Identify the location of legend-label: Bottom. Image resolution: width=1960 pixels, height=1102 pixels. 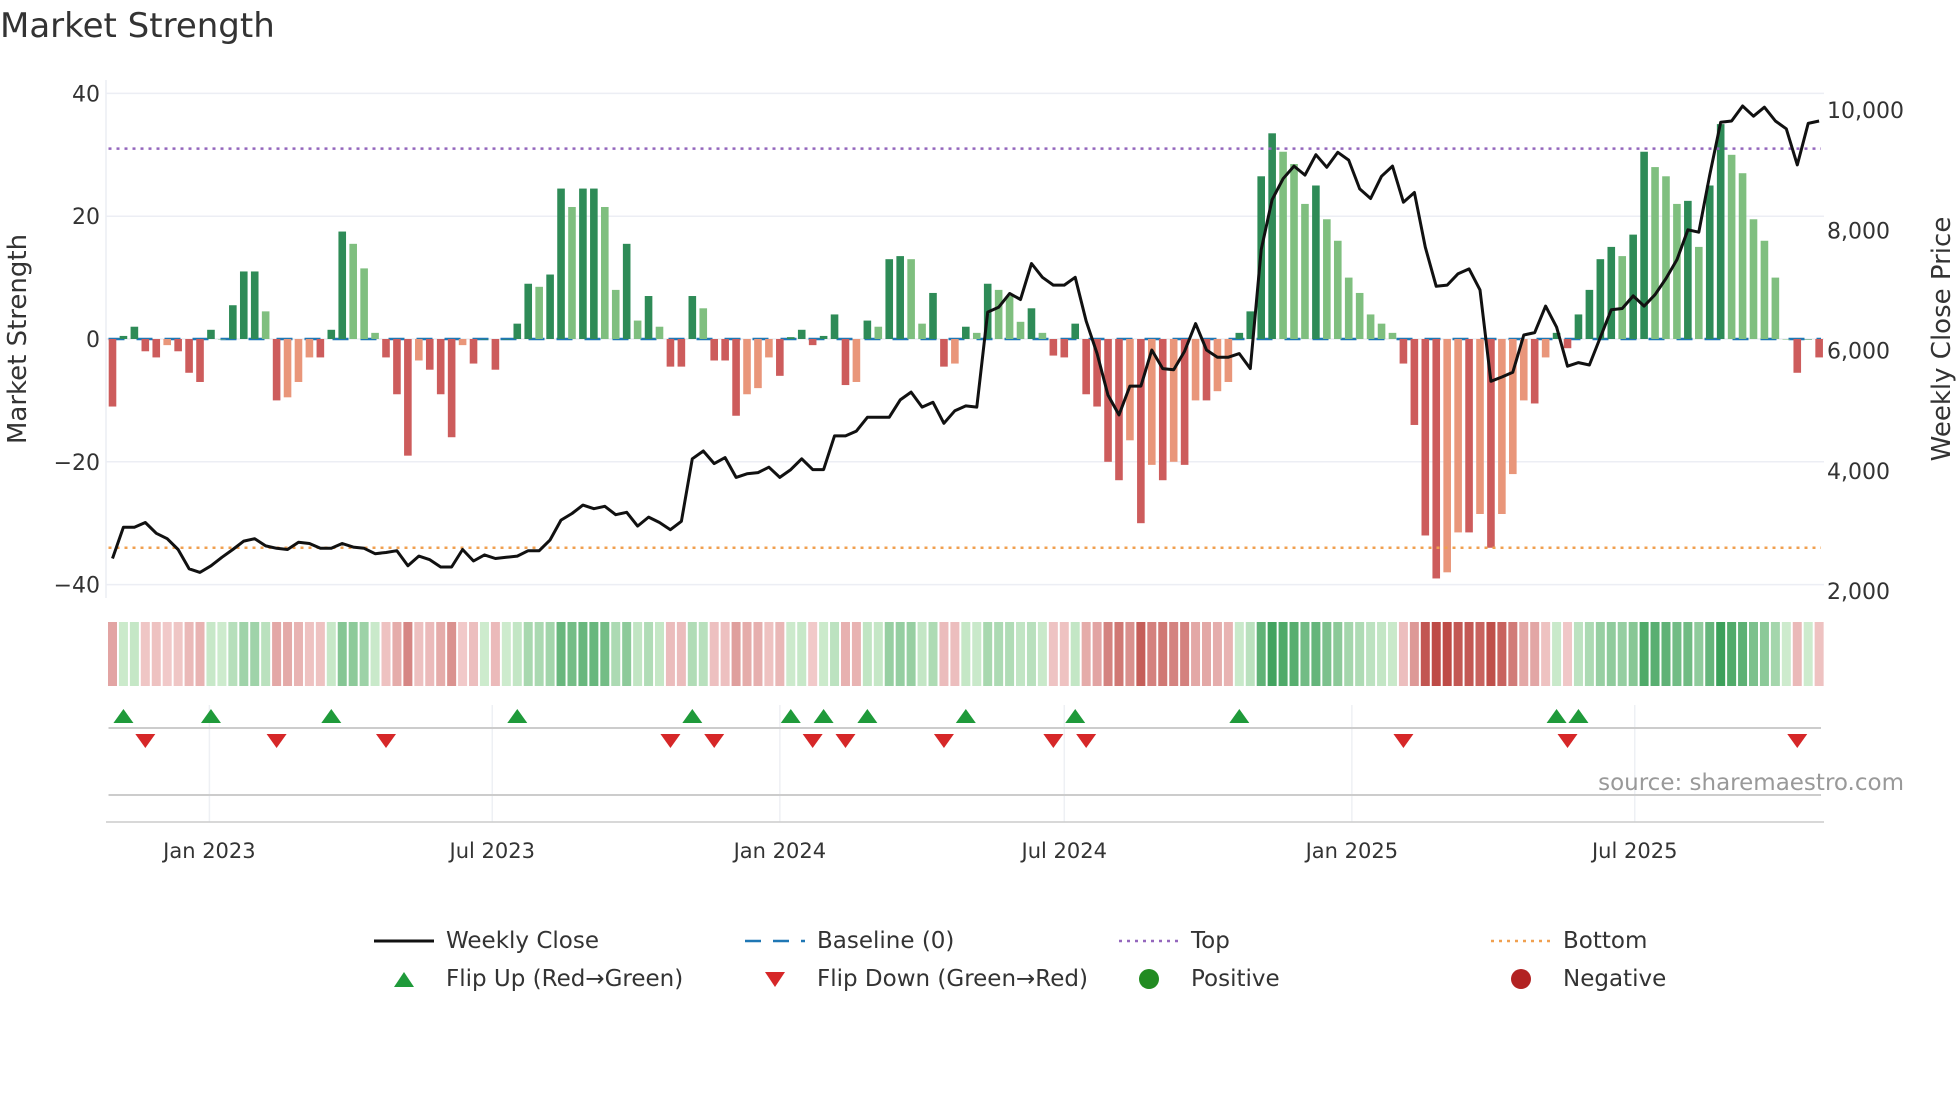
(1605, 941).